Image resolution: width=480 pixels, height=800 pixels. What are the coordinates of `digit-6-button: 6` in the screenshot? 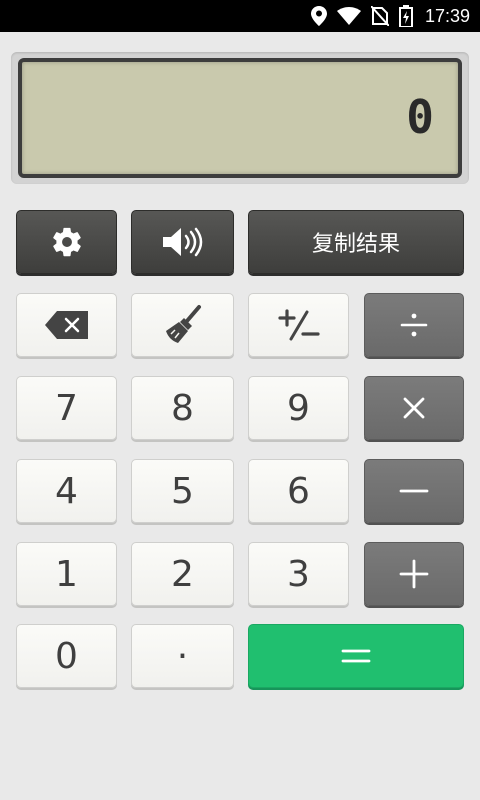 It's located at (298, 491).